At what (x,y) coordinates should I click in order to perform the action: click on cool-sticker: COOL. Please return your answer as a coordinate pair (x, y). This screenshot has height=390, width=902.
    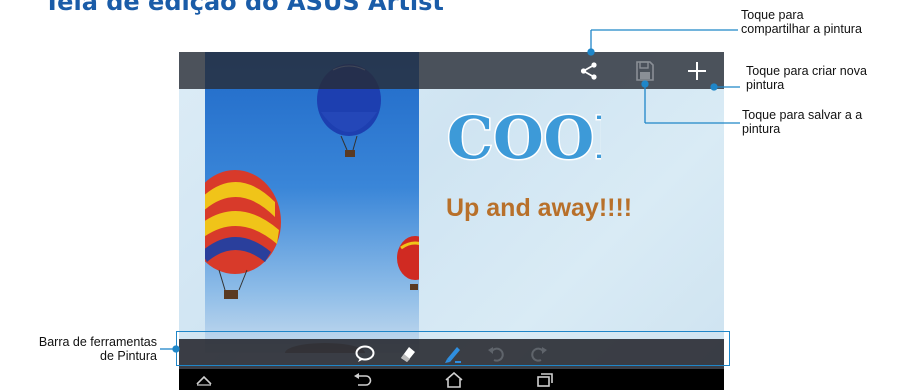
    Looking at the image, I should click on (521, 136).